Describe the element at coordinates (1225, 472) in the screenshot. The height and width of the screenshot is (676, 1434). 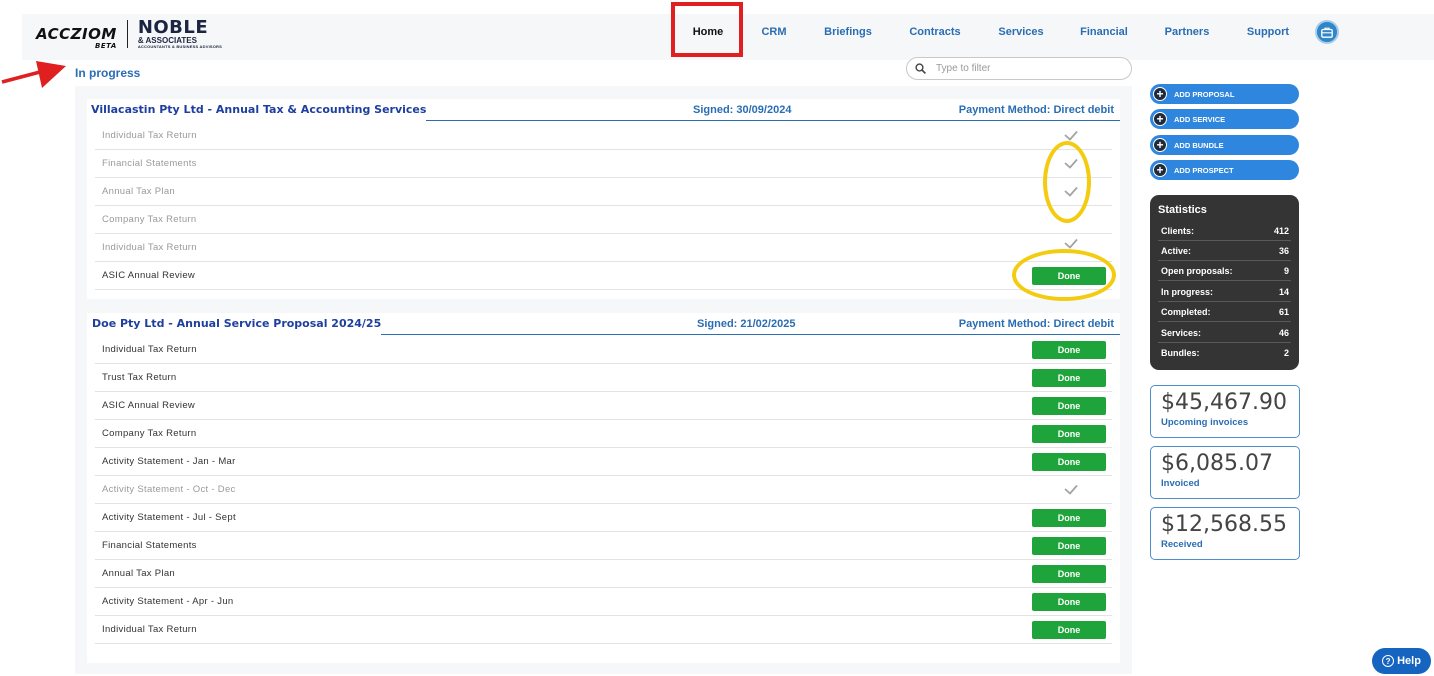
I see `invoiced-tile: $6,085.07 Invoiced` at that location.